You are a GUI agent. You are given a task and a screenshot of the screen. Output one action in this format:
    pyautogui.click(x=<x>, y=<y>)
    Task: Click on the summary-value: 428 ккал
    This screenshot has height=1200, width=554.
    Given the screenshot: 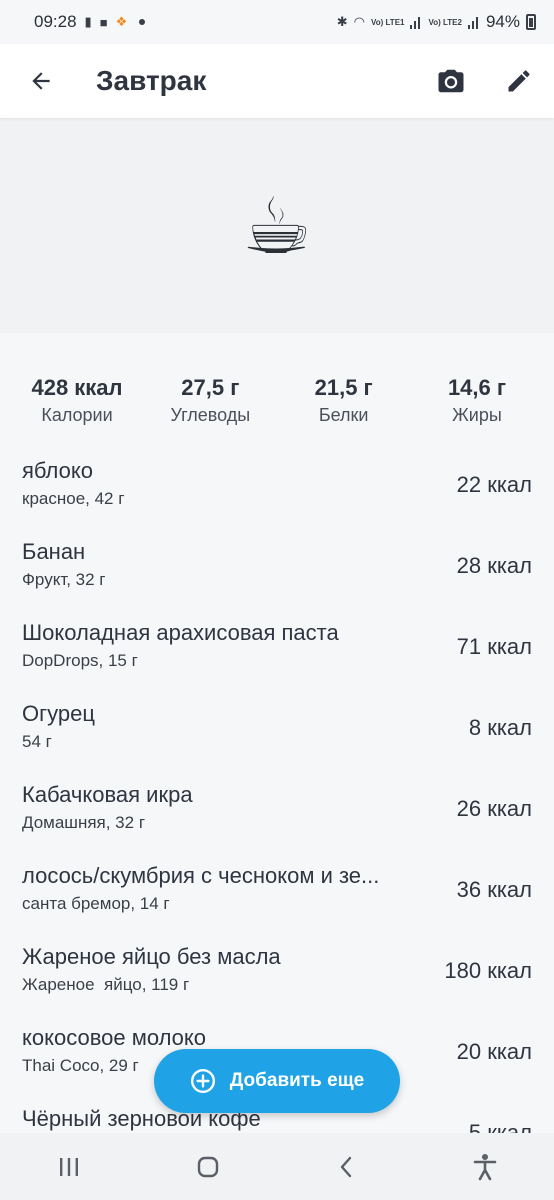 What is the action you would take?
    pyautogui.click(x=77, y=387)
    